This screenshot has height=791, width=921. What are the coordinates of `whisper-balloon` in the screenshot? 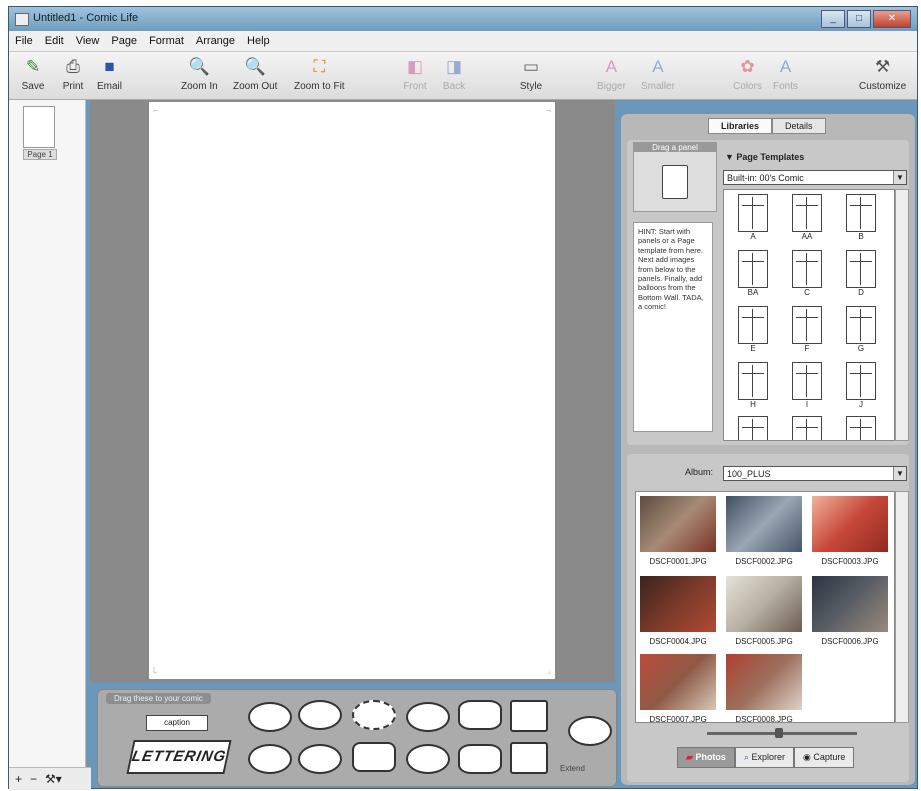 It's located at (374, 715).